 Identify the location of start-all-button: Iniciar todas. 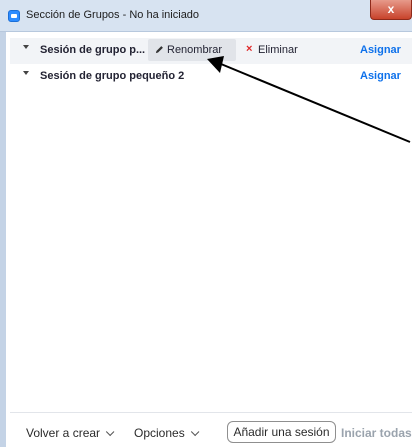
(376, 433).